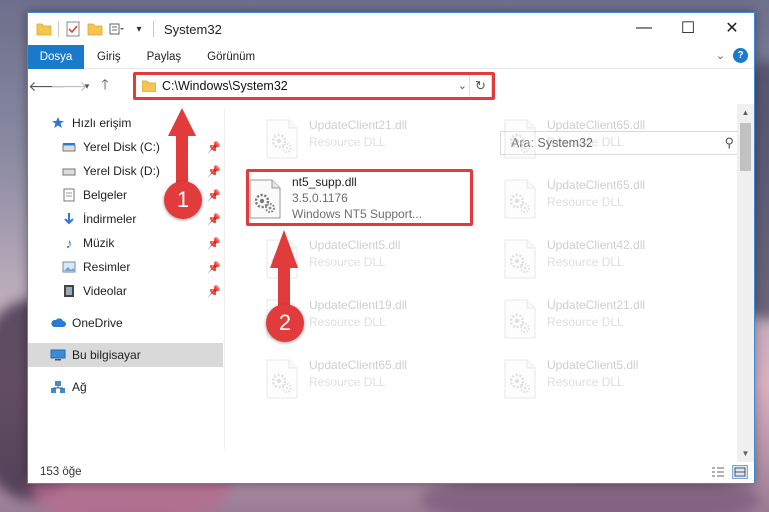 This screenshot has height=512, width=769. I want to click on tab-gorunum: Görünüm, so click(231, 57).